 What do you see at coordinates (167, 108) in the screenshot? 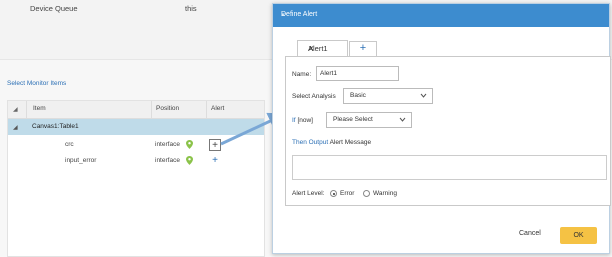
I see `column-header-position: Position` at bounding box center [167, 108].